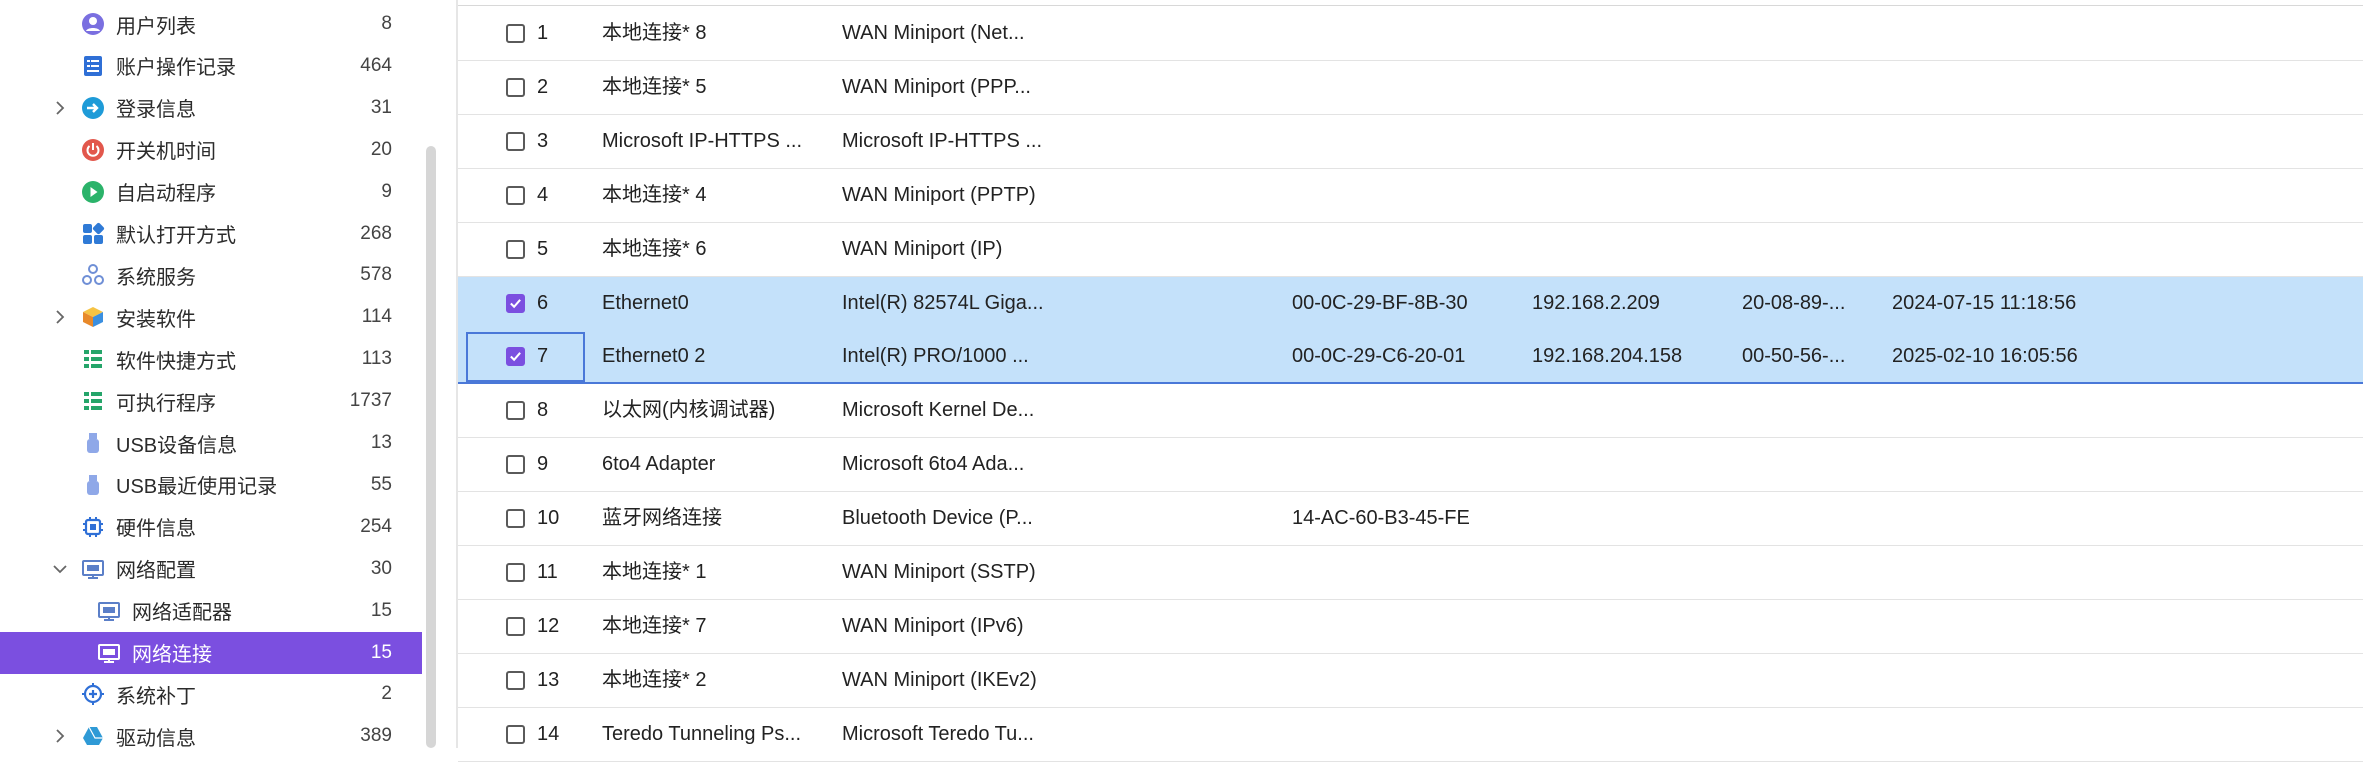  I want to click on sidebar-item: 安装软件 114, so click(211, 317).